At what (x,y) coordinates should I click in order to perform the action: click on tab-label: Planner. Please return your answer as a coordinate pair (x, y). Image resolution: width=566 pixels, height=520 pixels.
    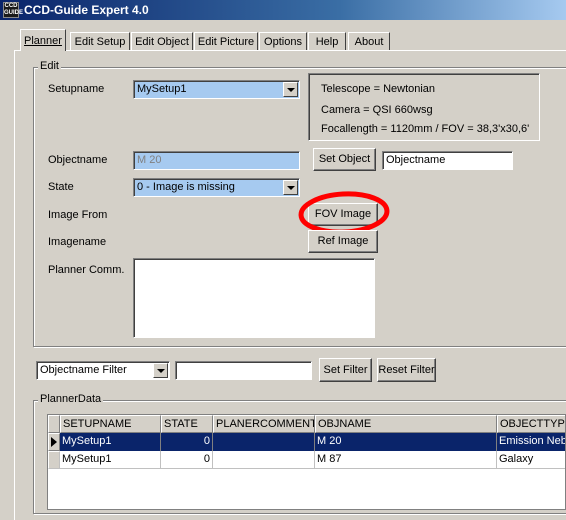
    Looking at the image, I should click on (43, 41).